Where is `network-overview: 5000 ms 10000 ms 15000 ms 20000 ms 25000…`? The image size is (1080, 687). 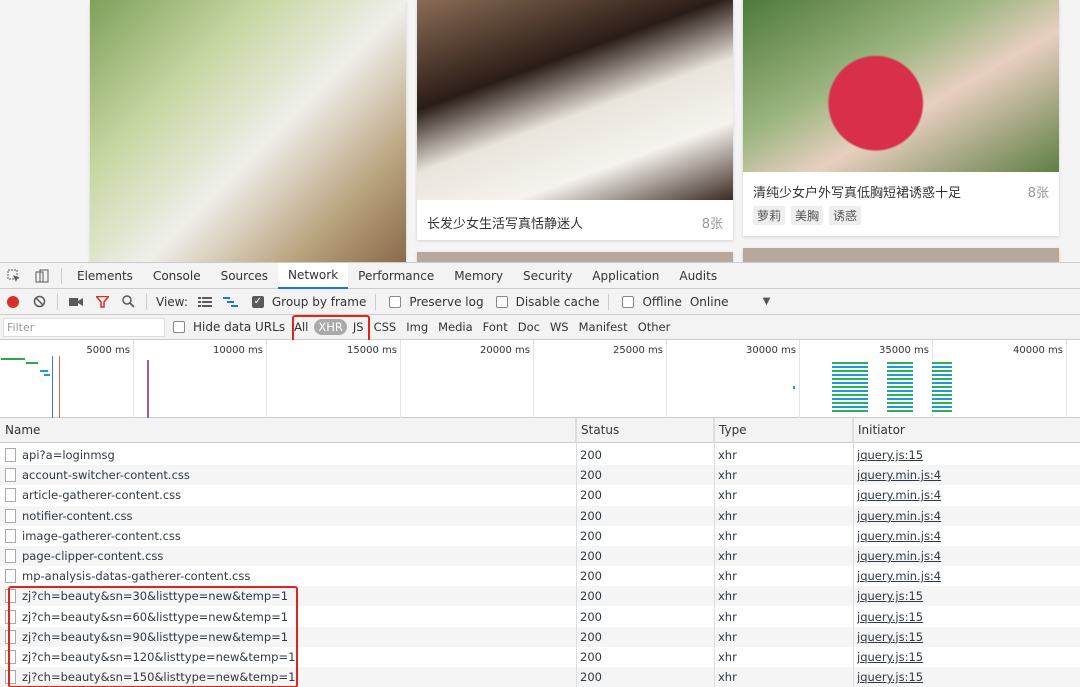
network-overview: 5000 ms 10000 ms 15000 ms 20000 ms 25000… is located at coordinates (540, 379).